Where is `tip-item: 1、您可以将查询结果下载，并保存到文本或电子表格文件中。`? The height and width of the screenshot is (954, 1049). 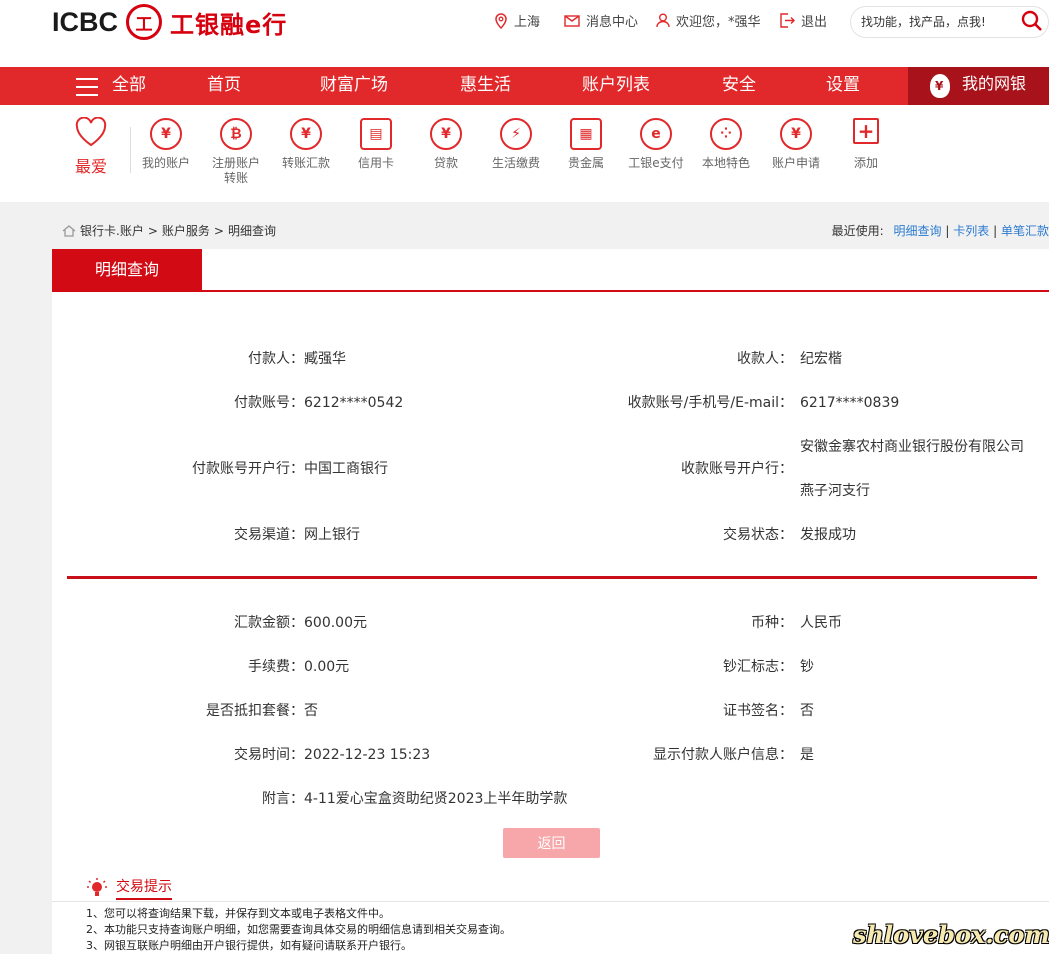
tip-item: 1、您可以将查询结果下载，并保存到文本或电子表格文件中。 is located at coordinates (238, 913).